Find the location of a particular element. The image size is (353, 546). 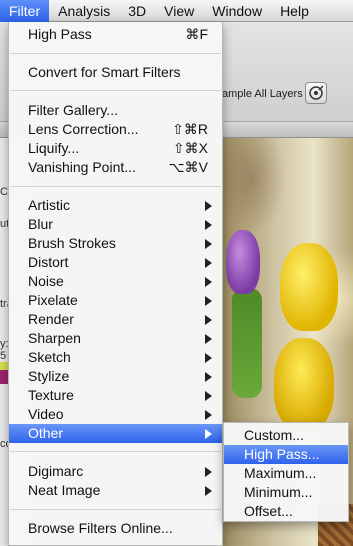

menu-item-render: Render is located at coordinates (115, 319).